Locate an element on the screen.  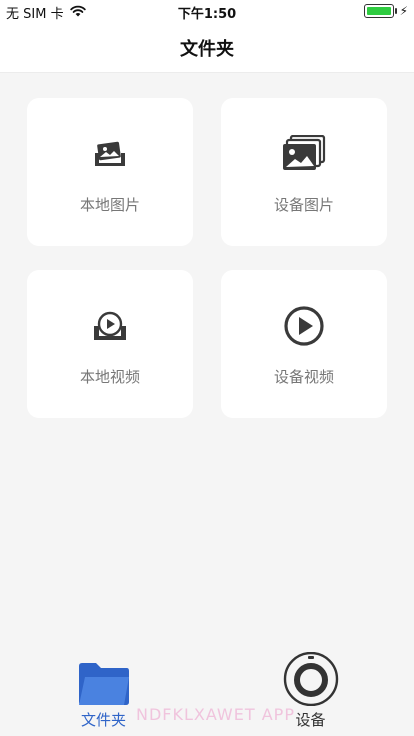
status-right: ⚡ is located at coordinates (385, 11).